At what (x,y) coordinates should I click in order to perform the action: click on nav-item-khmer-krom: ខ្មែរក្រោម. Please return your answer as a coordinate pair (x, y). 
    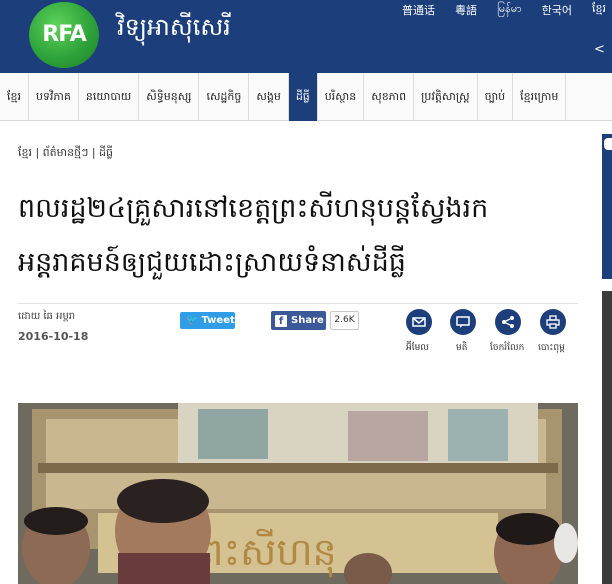
    Looking at the image, I should click on (540, 97).